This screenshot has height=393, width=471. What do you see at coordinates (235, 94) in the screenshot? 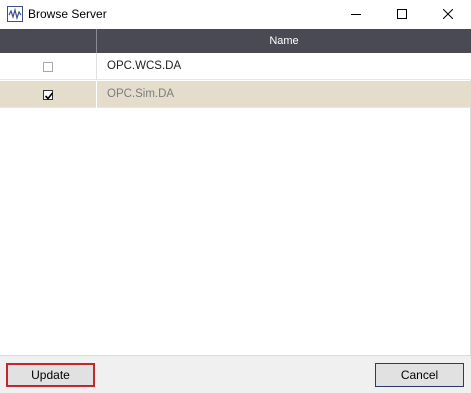
I see `table-row: OPC.Sim.DA` at bounding box center [235, 94].